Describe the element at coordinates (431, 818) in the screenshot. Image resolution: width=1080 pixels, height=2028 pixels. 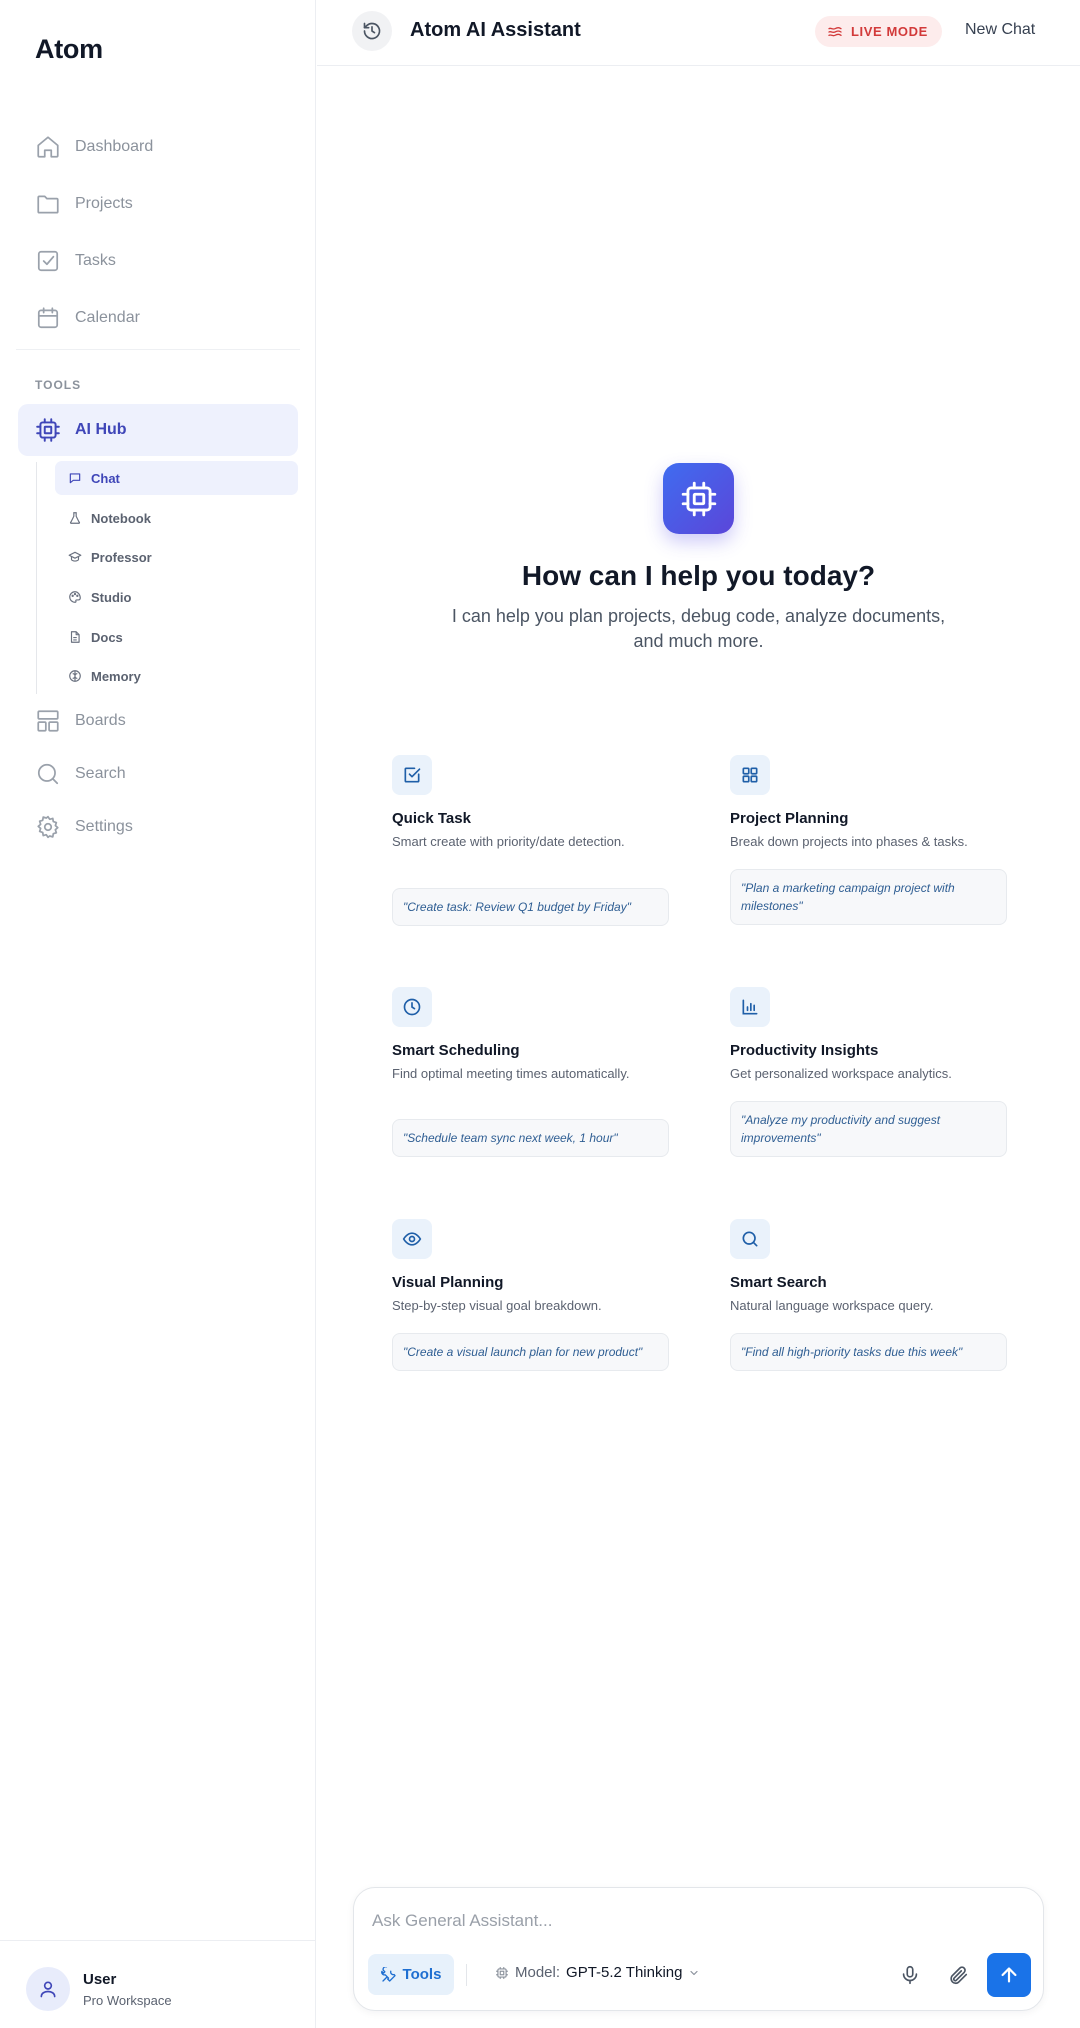
I see `card-title: Quick Task` at that location.